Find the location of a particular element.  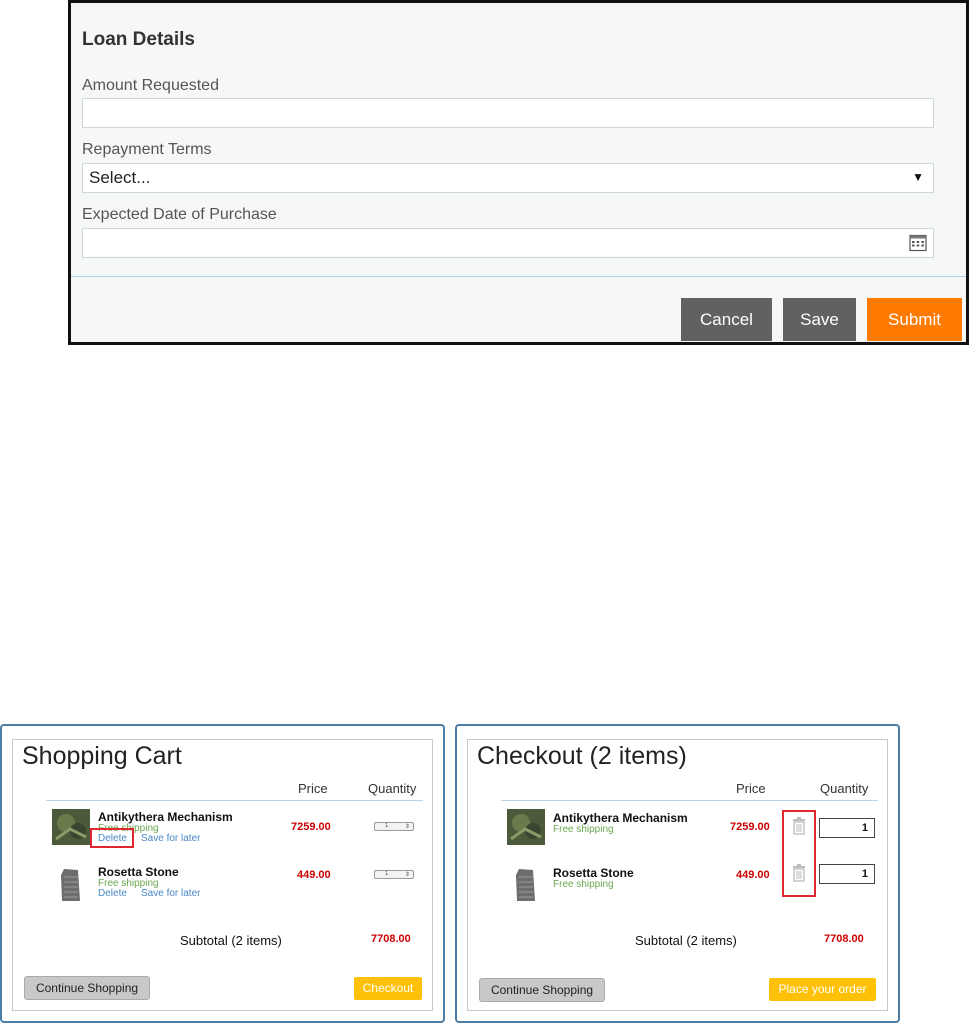

submit-button: Submit is located at coordinates (914, 319).